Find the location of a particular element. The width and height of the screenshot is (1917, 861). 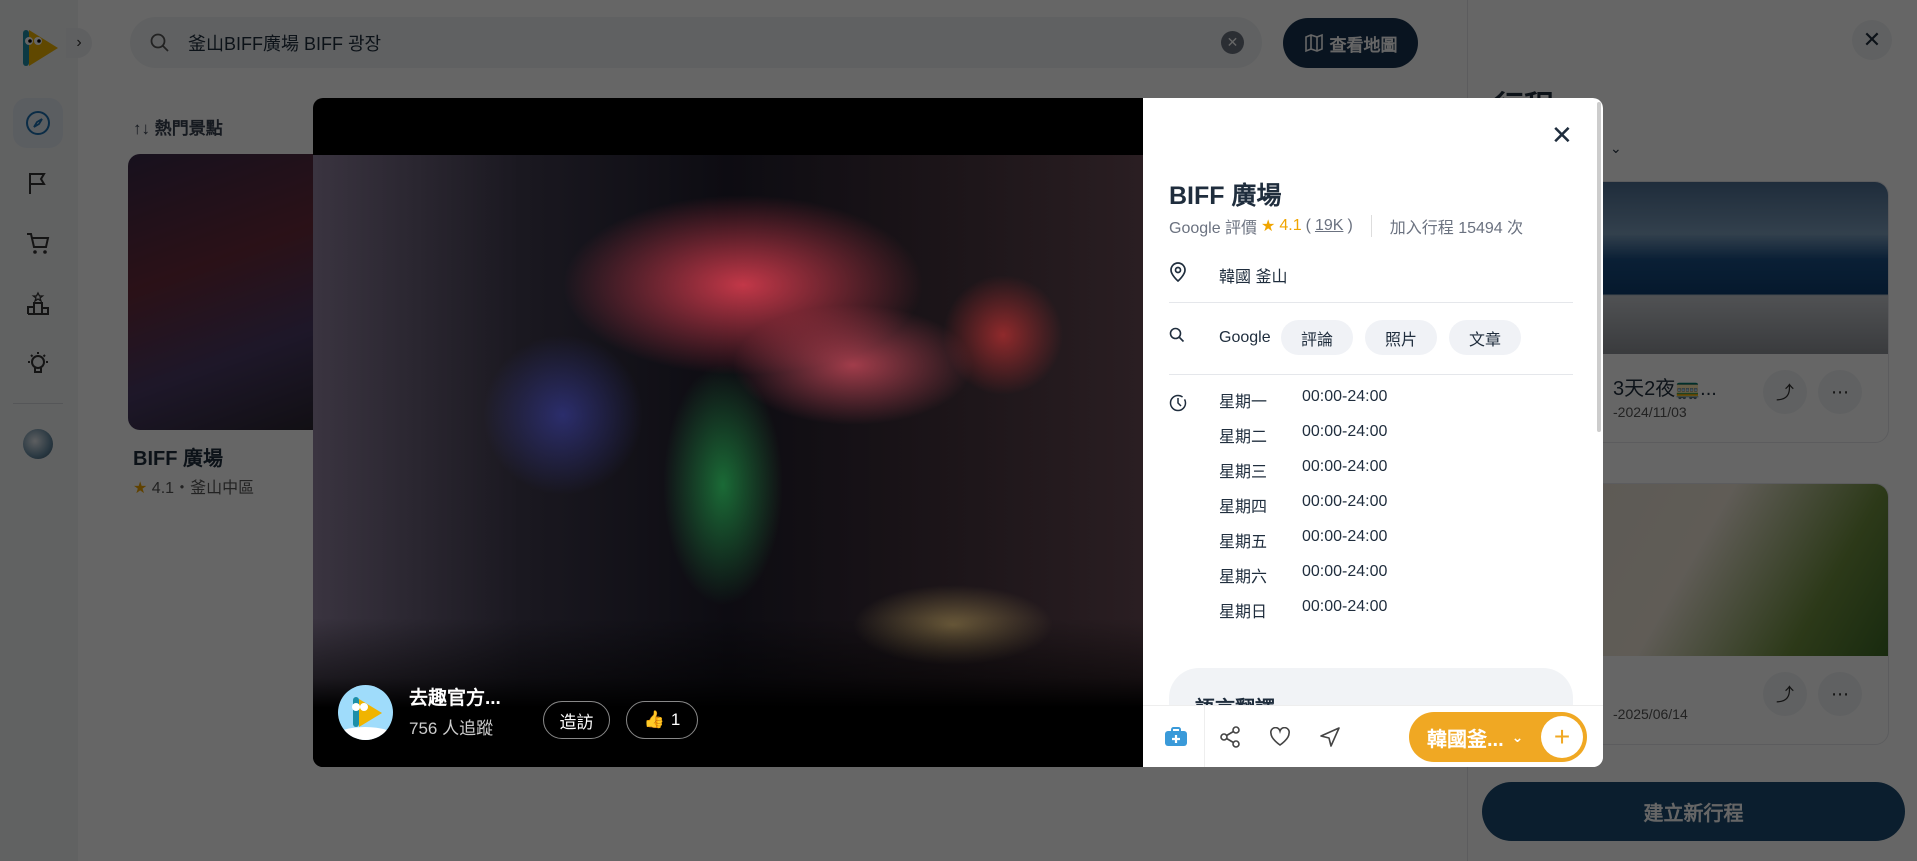

app-logo is located at coordinates (40, 48).